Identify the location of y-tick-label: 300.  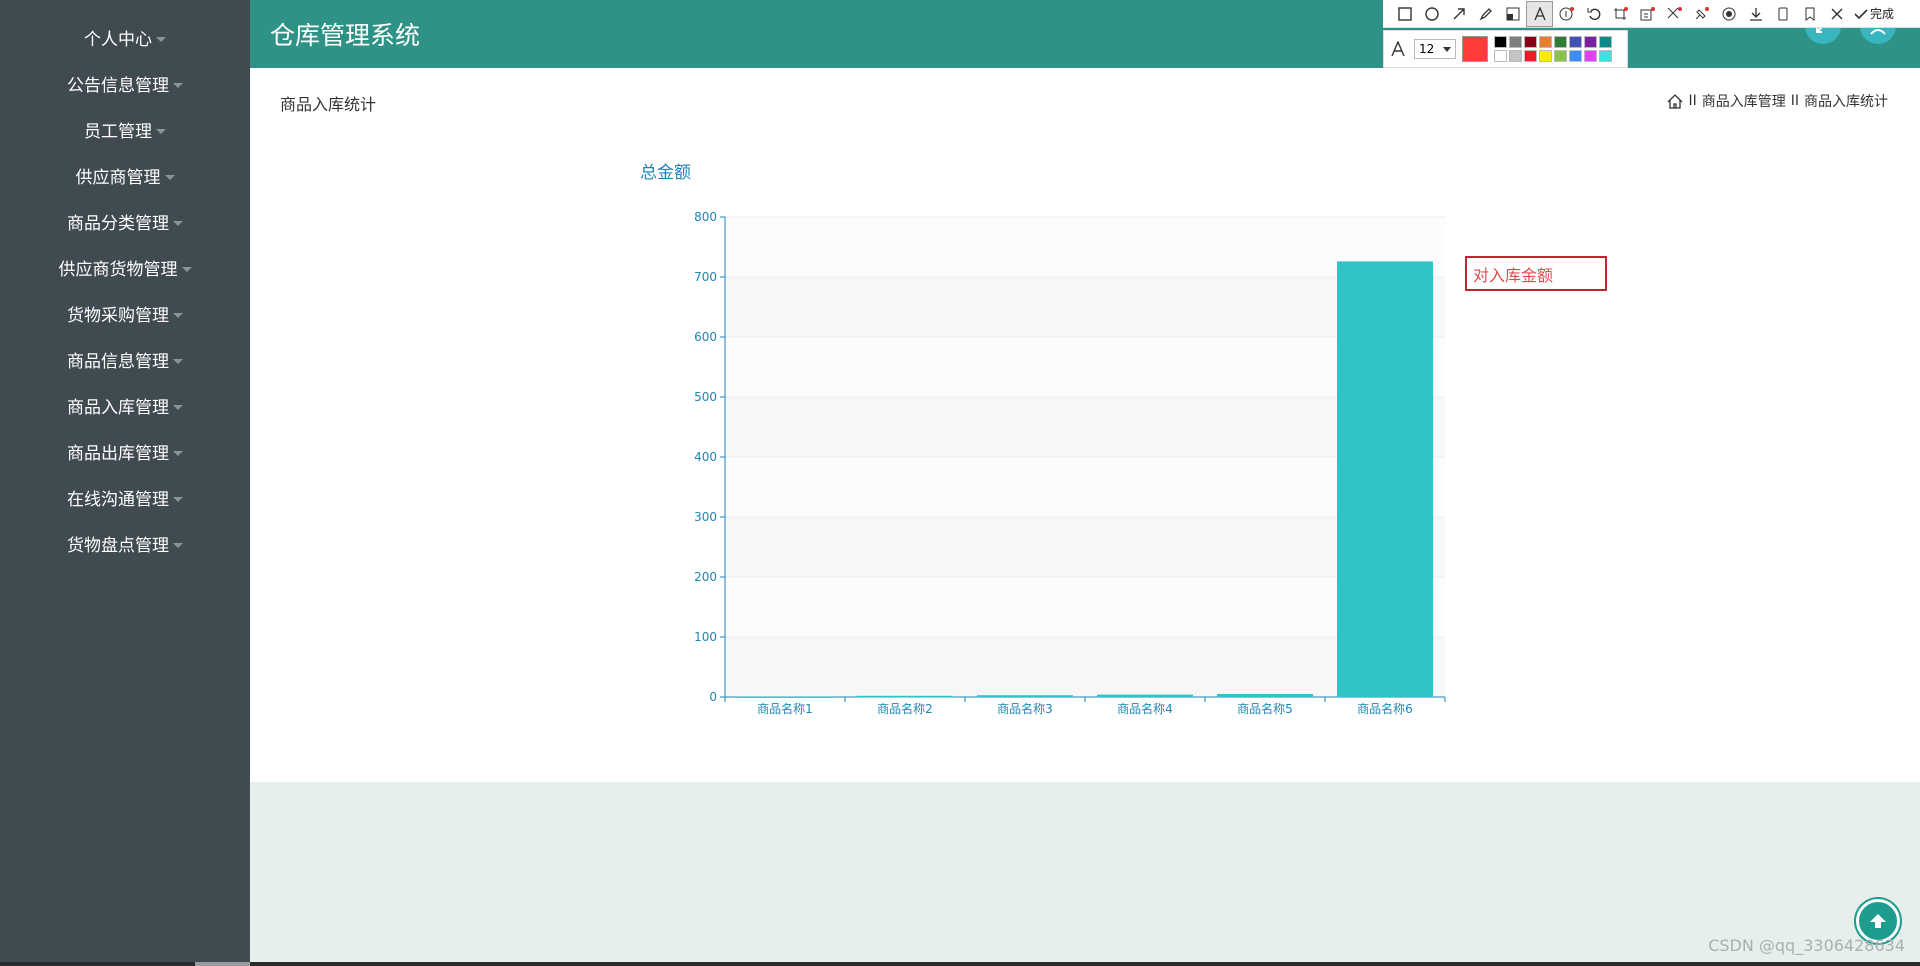
(705, 517).